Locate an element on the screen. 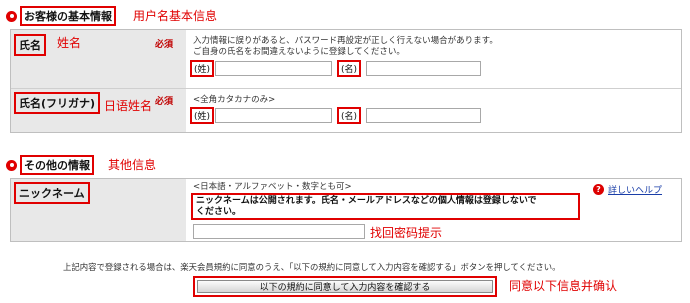 The width and height of the screenshot is (690, 303). name-required-badge: 必須 is located at coordinates (164, 45).